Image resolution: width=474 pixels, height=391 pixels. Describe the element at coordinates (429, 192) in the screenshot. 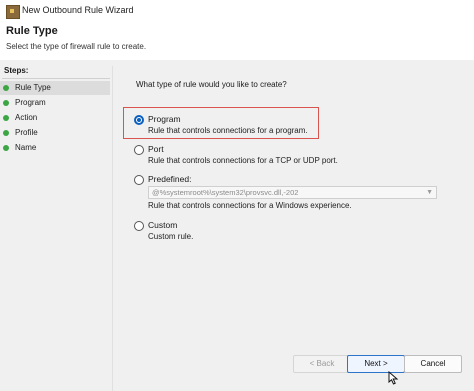

I see `chevron-down-icon: ▼` at that location.